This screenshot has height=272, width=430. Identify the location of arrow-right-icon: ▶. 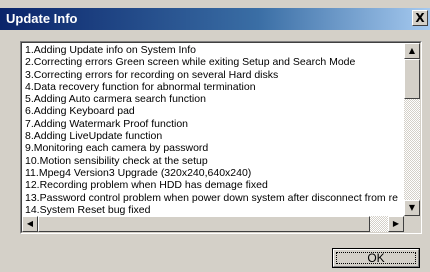
(396, 223).